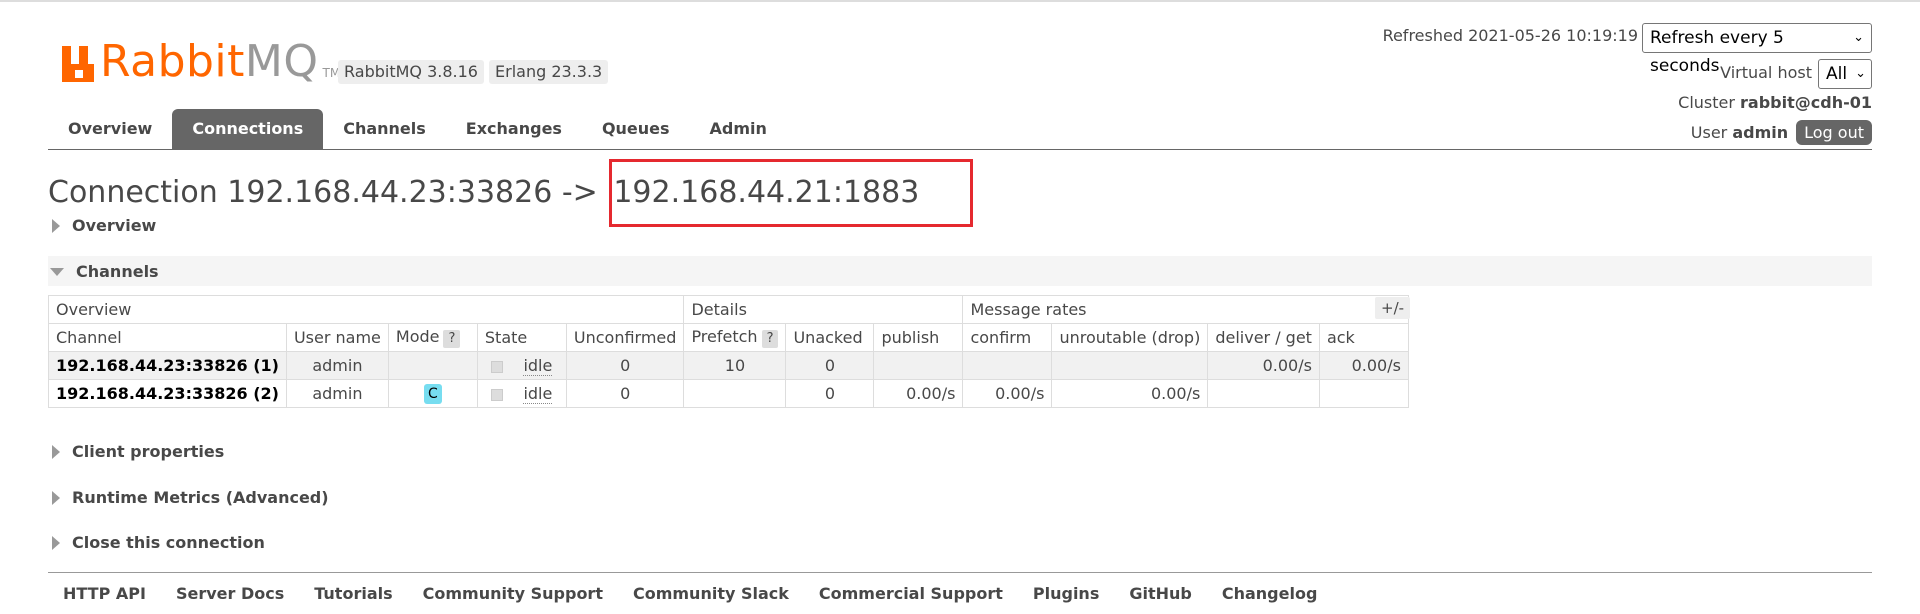 The image size is (1920, 614). What do you see at coordinates (1130, 365) in the screenshot?
I see `cell-unroutable` at bounding box center [1130, 365].